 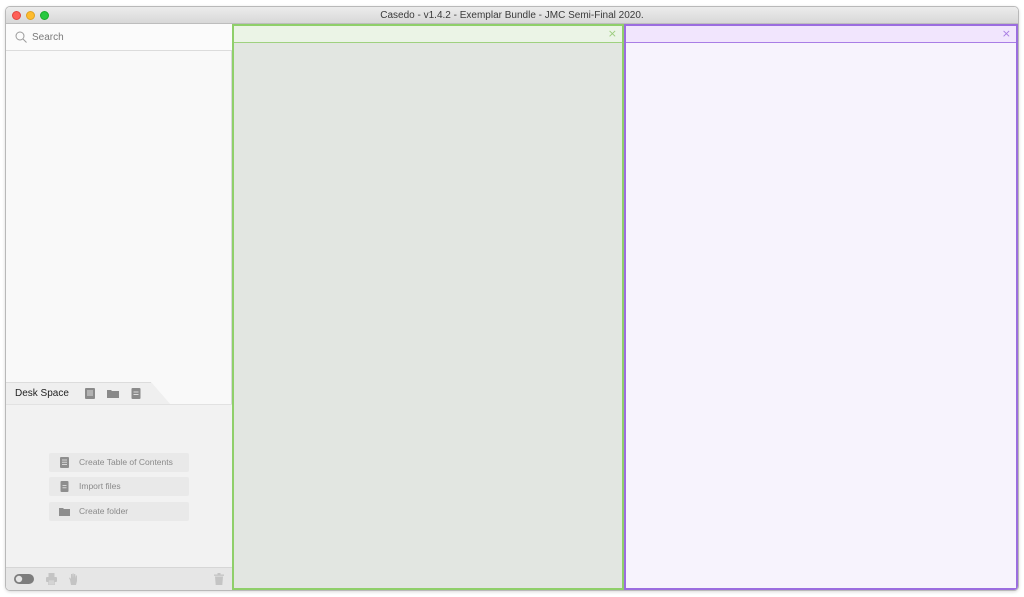 I want to click on import-files-label: Import files, so click(x=100, y=486).